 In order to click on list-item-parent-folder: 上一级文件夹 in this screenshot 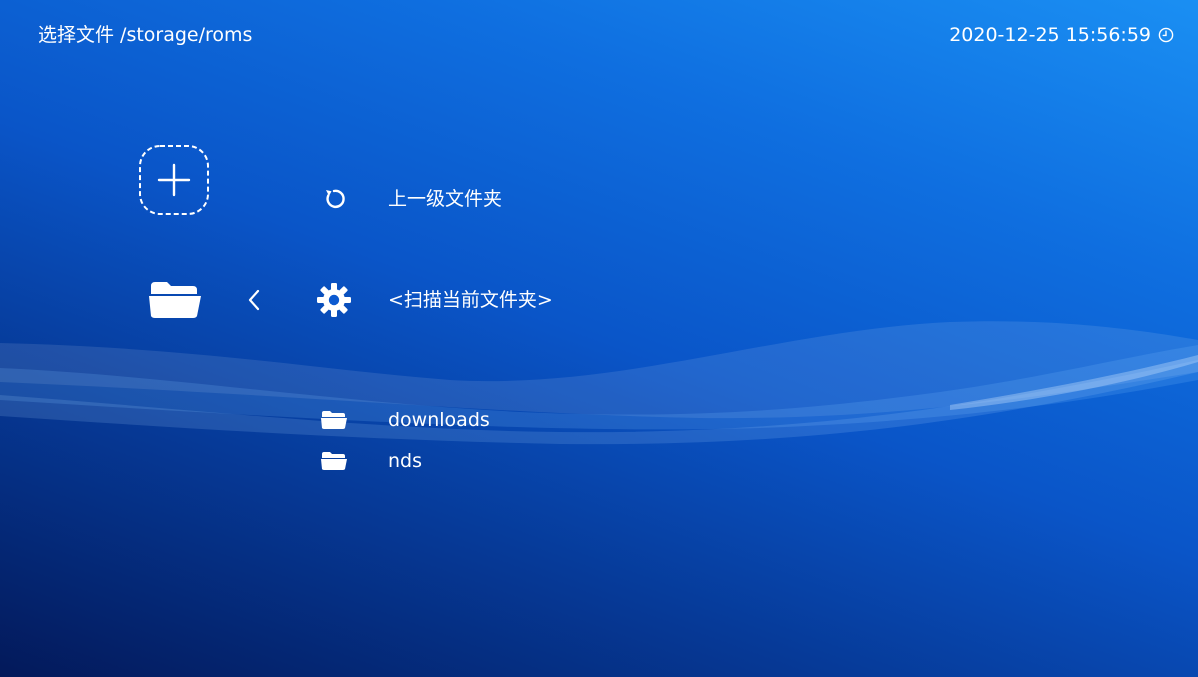, I will do `click(466, 199)`.